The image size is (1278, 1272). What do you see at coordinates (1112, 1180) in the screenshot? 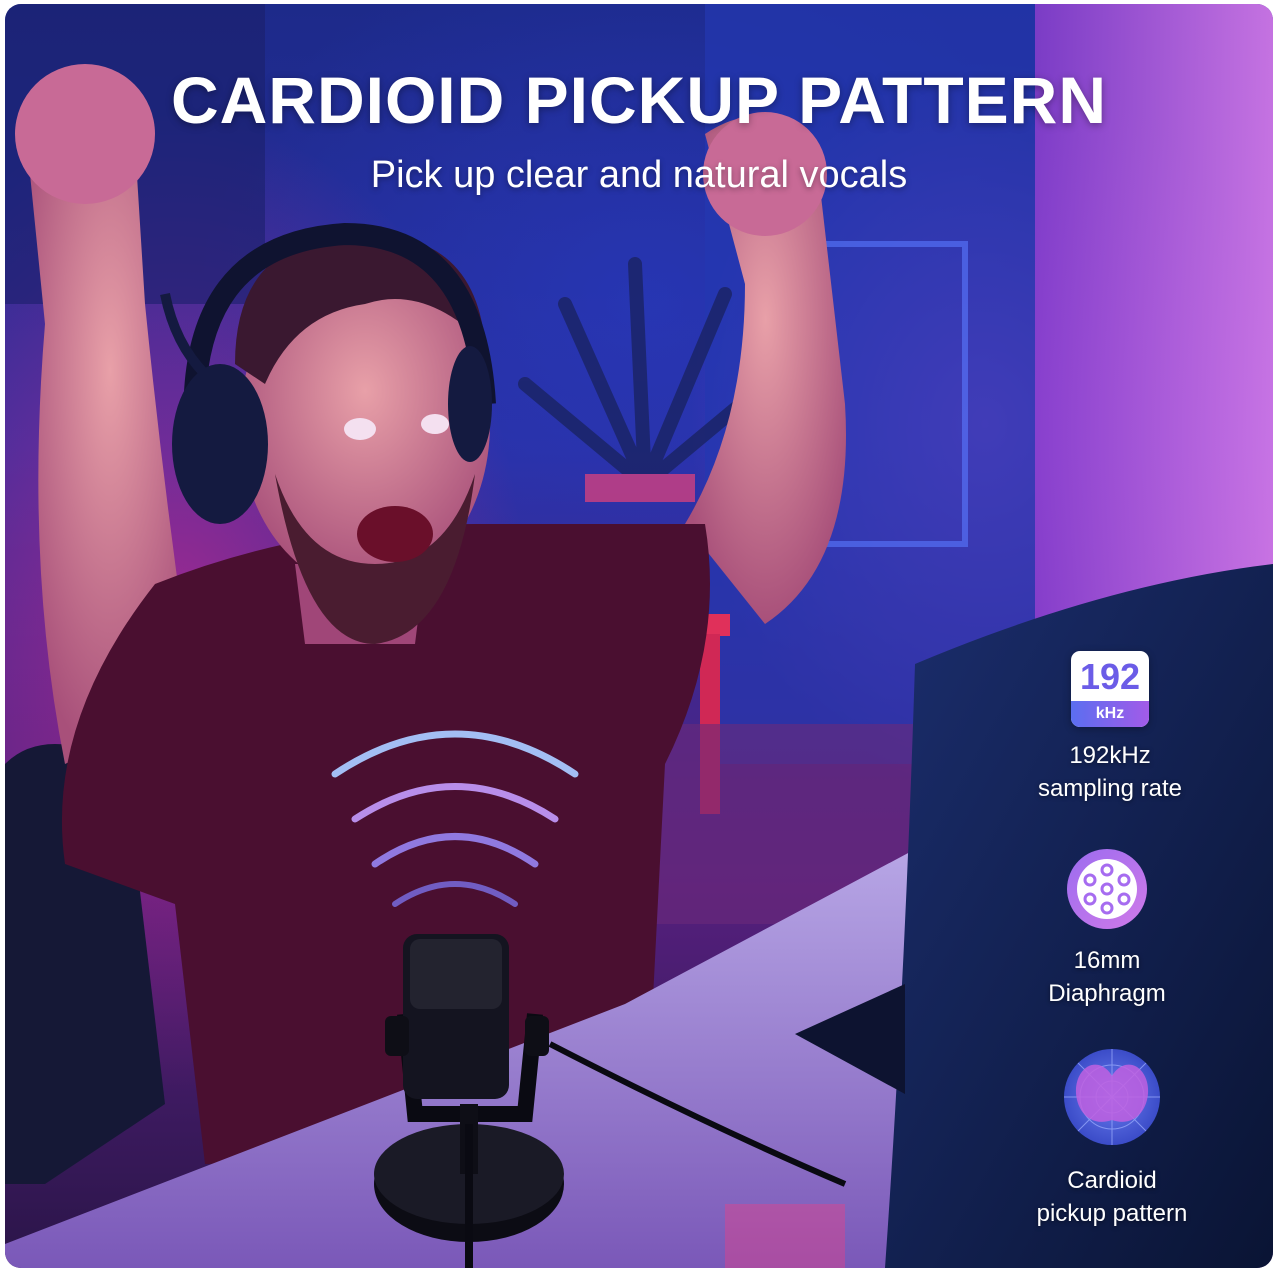
I see `feature-line-1: Cardioid` at bounding box center [1112, 1180].